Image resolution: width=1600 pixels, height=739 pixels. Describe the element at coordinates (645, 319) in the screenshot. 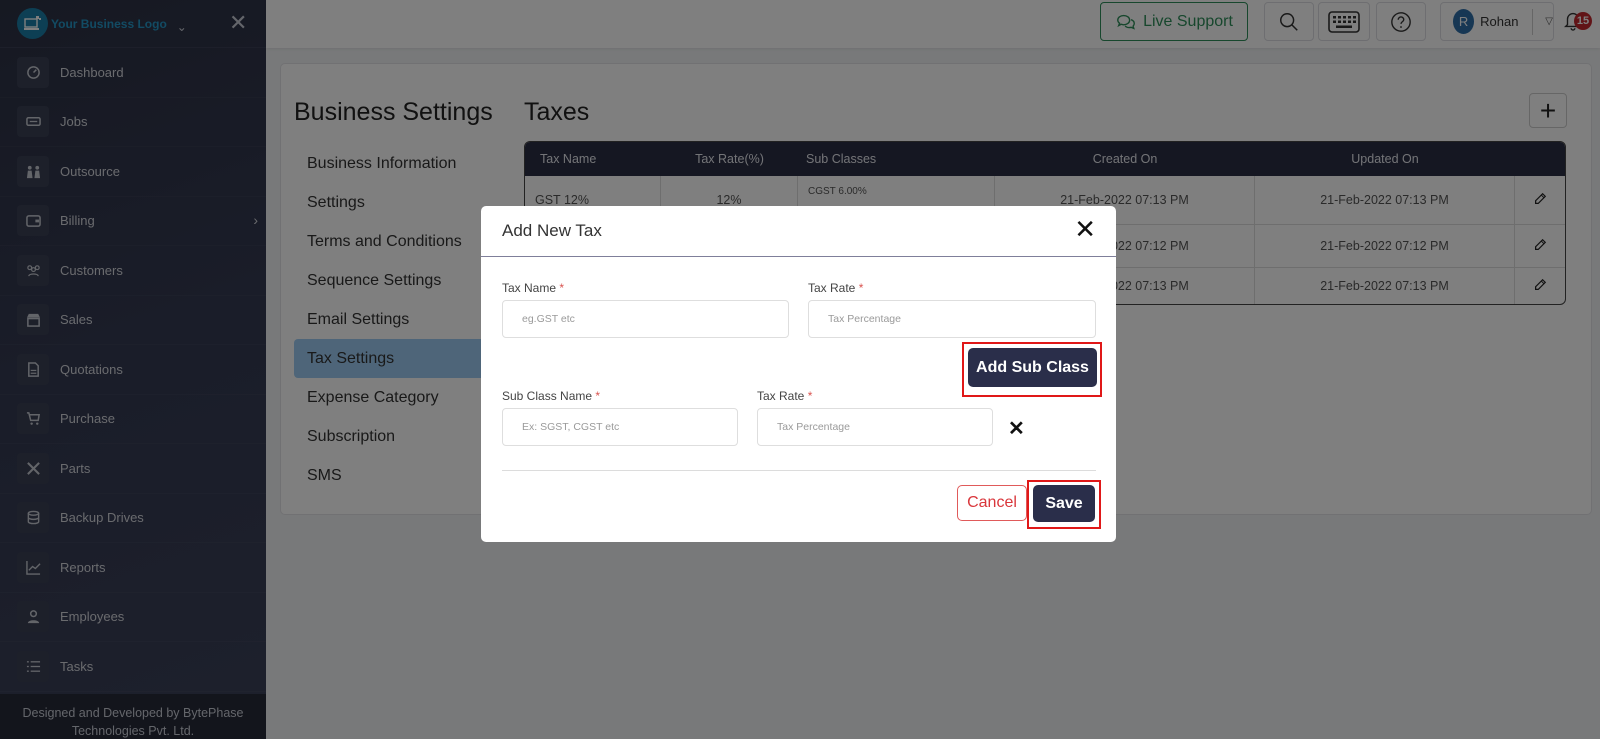

I see `tax-name-input` at that location.